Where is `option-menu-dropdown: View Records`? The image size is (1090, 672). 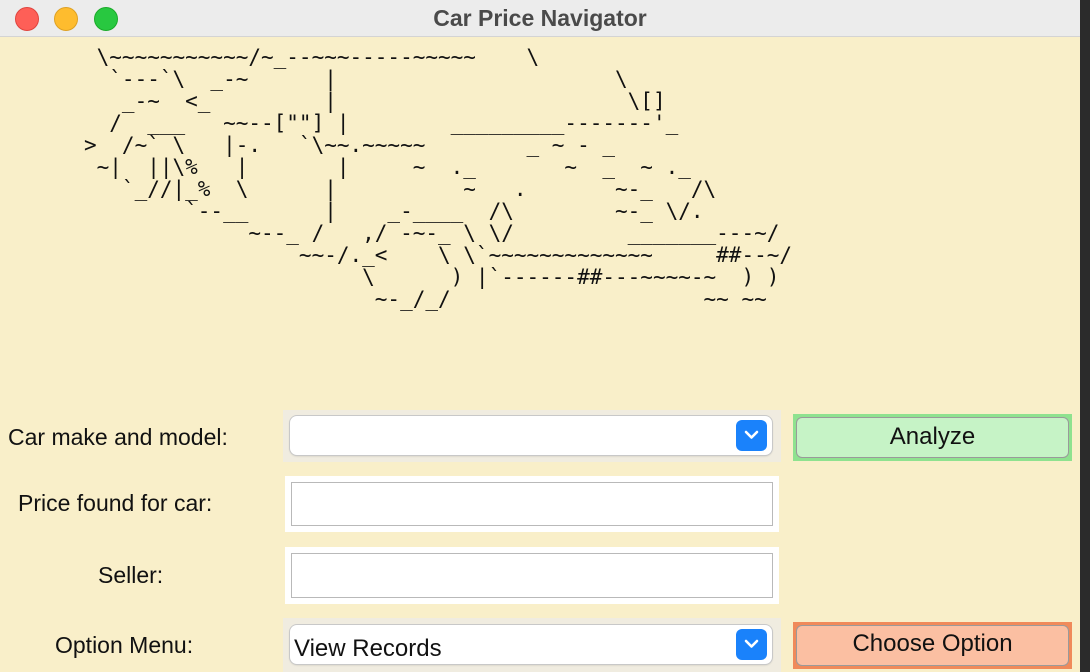
option-menu-dropdown: View Records is located at coordinates (531, 644).